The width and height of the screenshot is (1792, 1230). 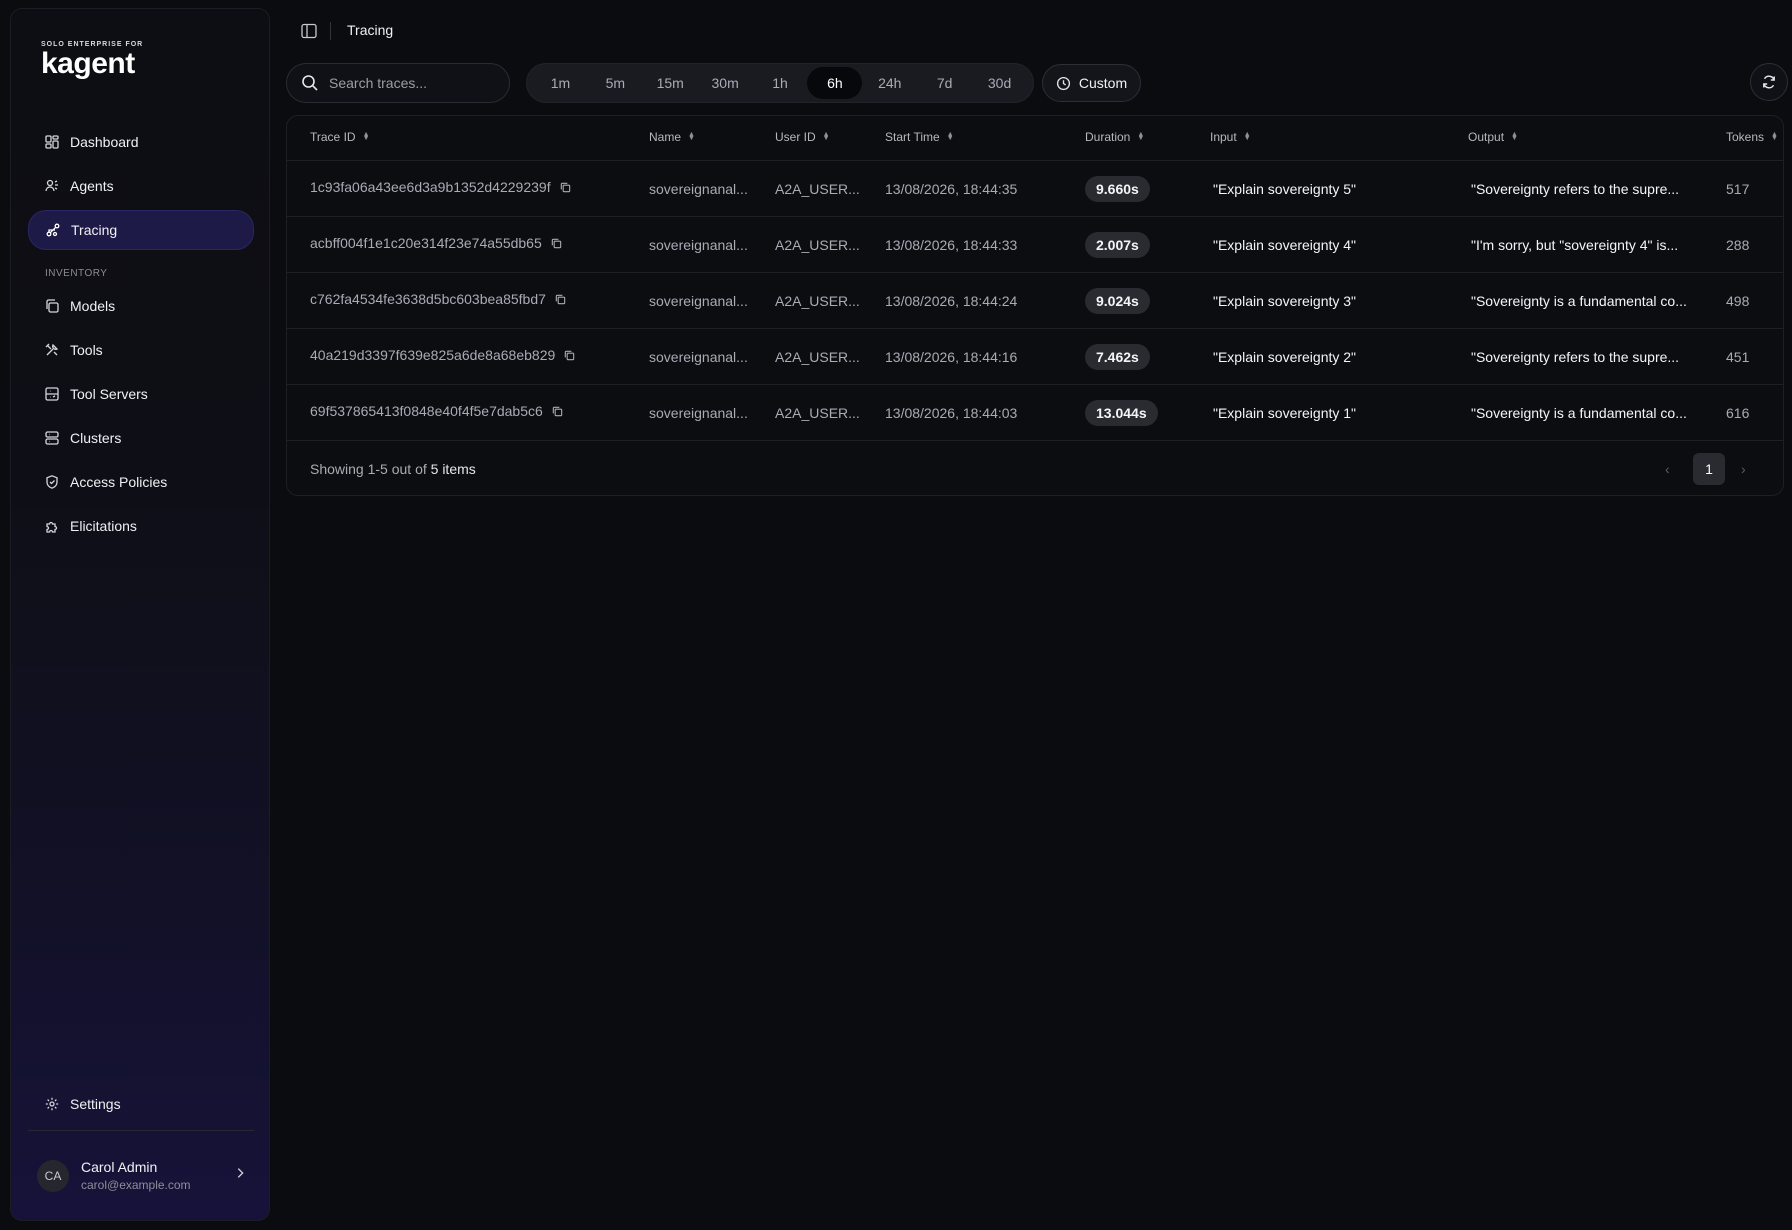 What do you see at coordinates (802, 137) in the screenshot?
I see `column-header-user-id: User ID ▲ ▼` at bounding box center [802, 137].